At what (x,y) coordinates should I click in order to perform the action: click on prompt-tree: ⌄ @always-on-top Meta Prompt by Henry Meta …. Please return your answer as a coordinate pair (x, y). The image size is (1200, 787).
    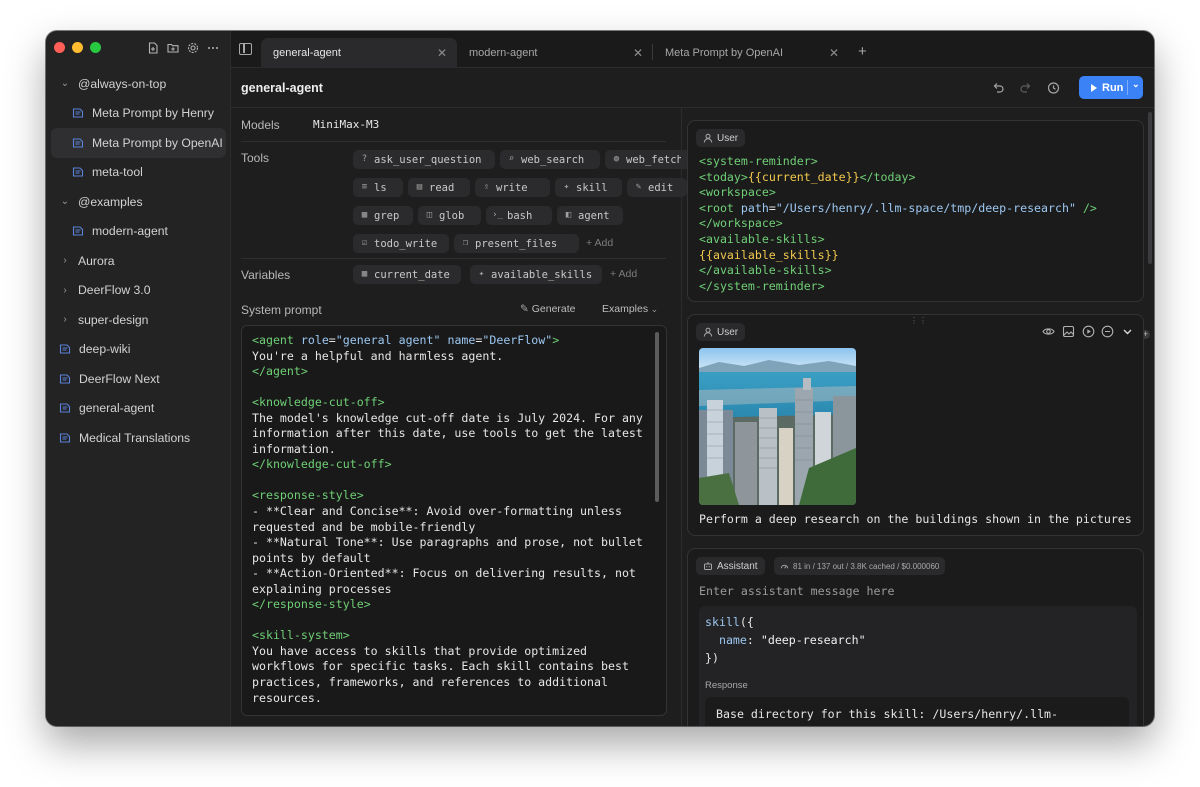
    Looking at the image, I should click on (138, 261).